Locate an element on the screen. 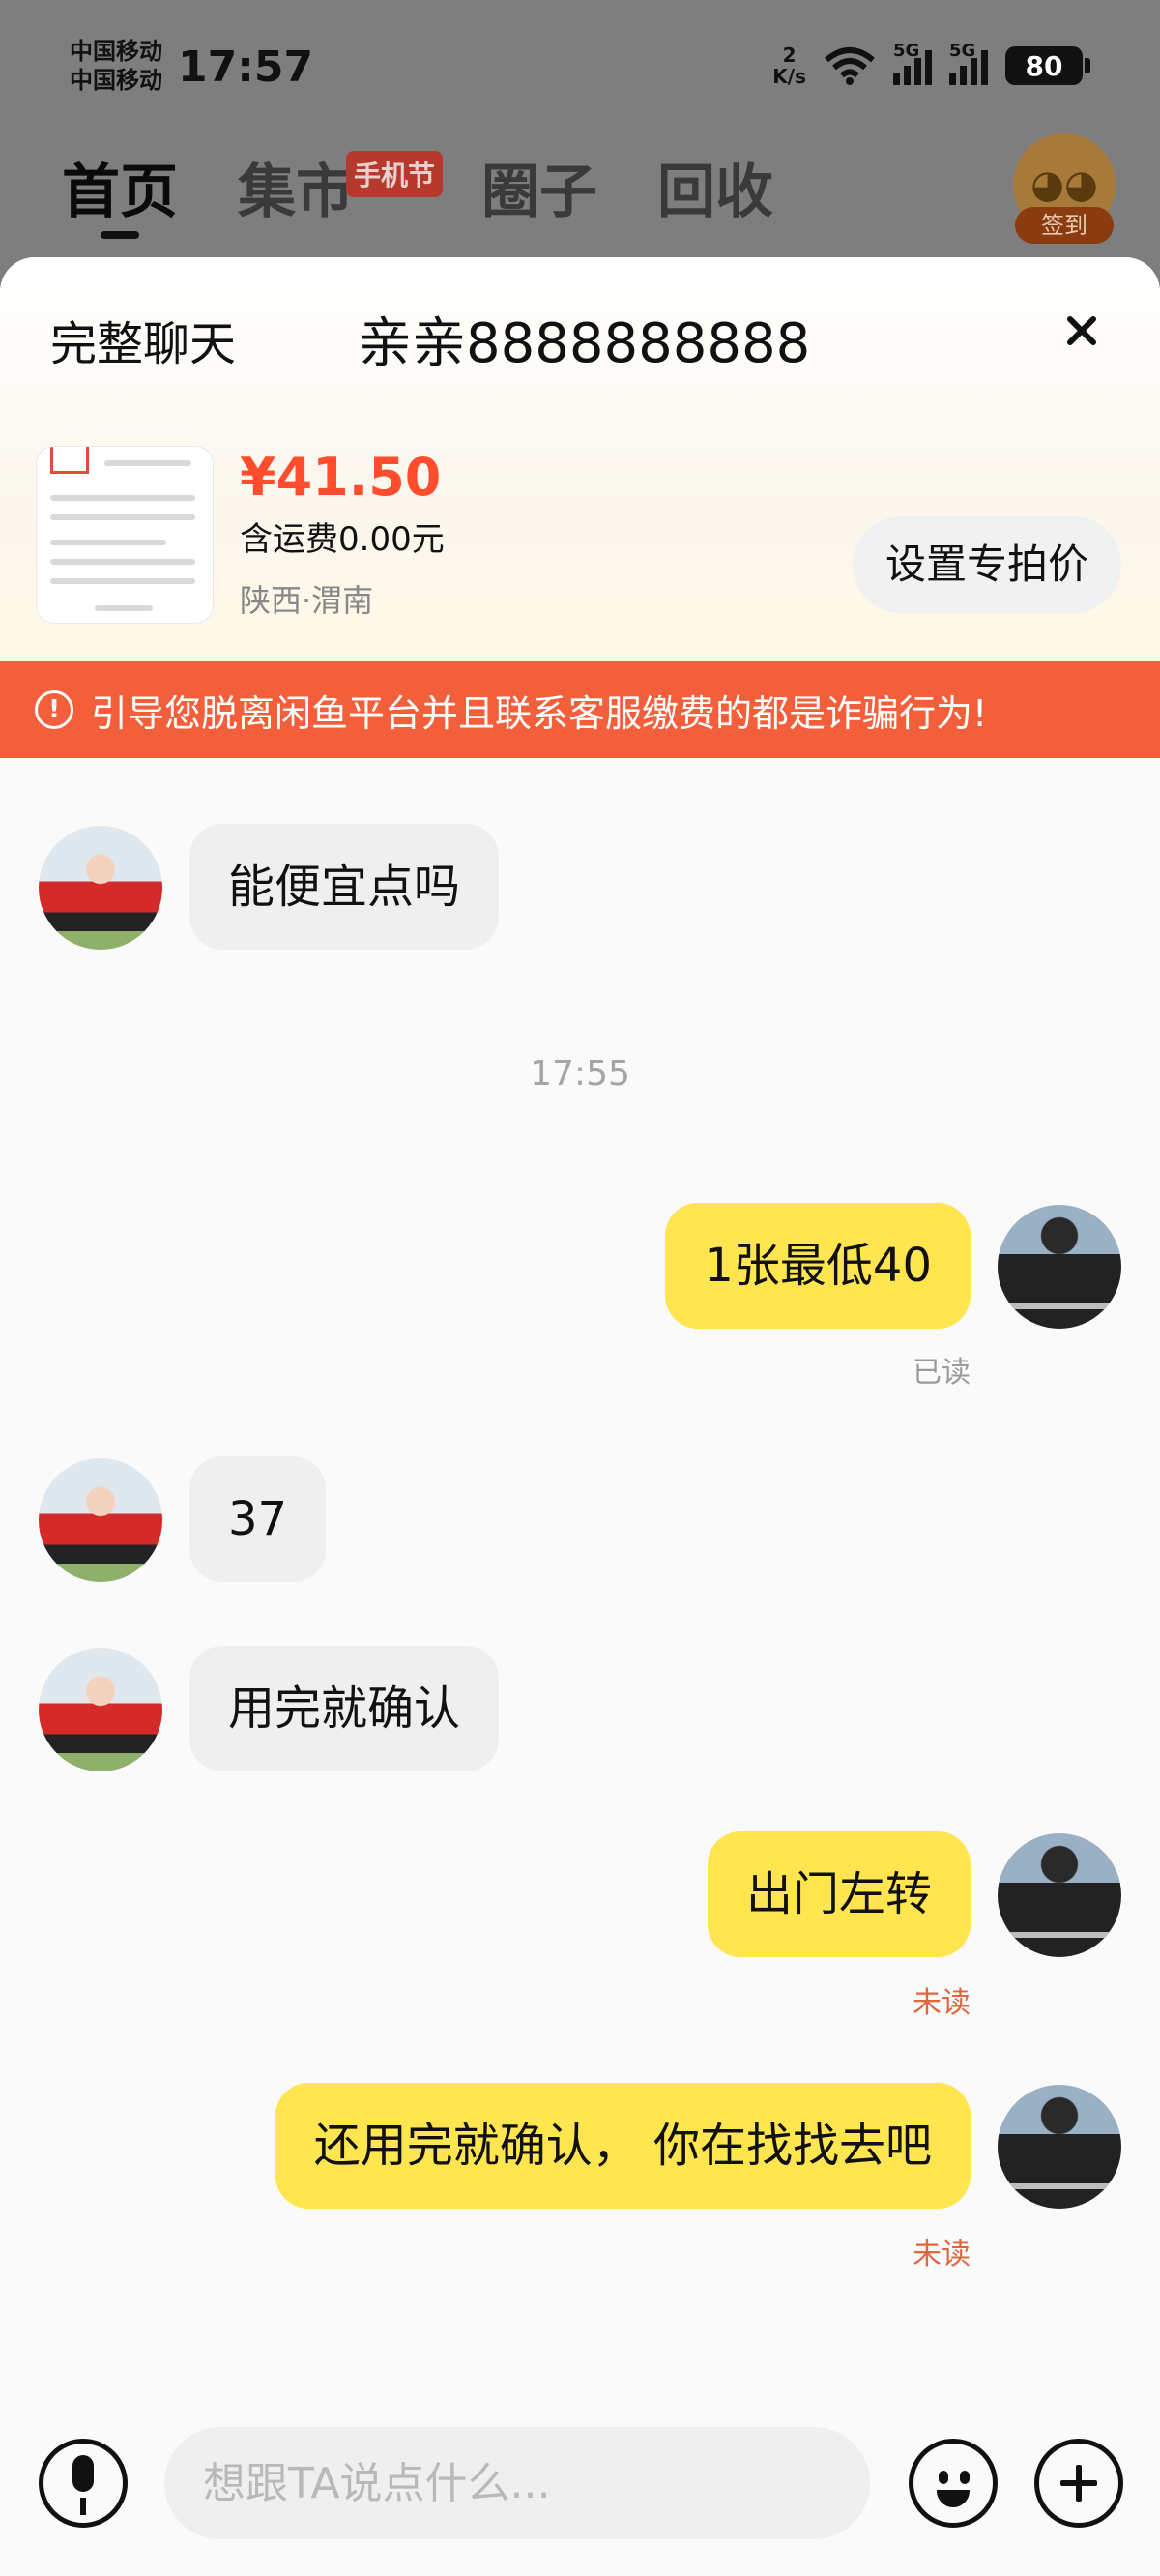  product-thumbnail is located at coordinates (125, 535).